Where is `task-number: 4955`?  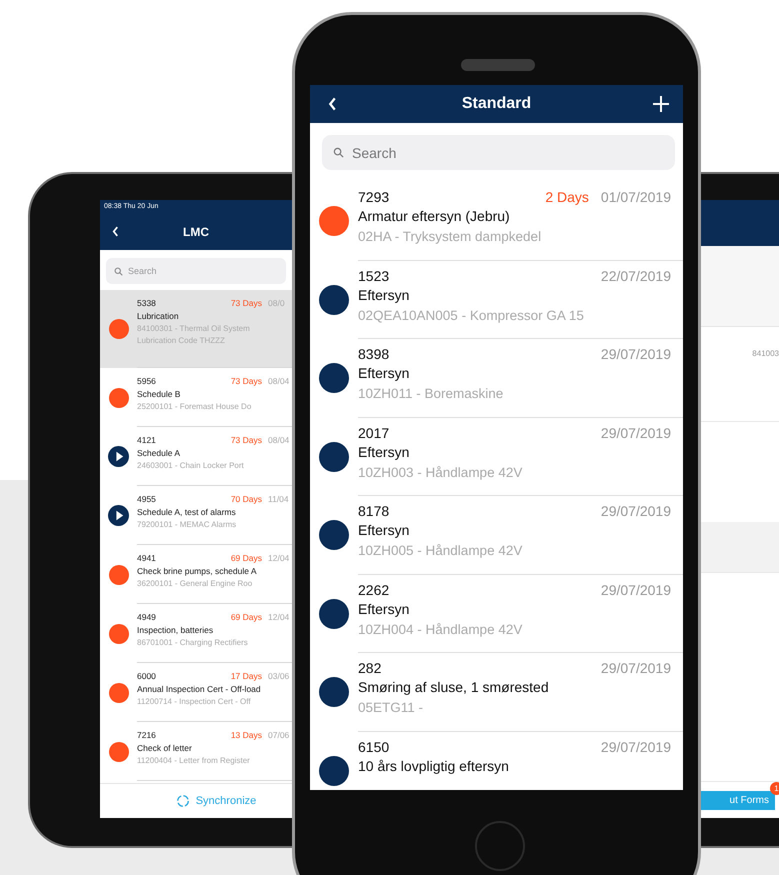
task-number: 4955 is located at coordinates (146, 499).